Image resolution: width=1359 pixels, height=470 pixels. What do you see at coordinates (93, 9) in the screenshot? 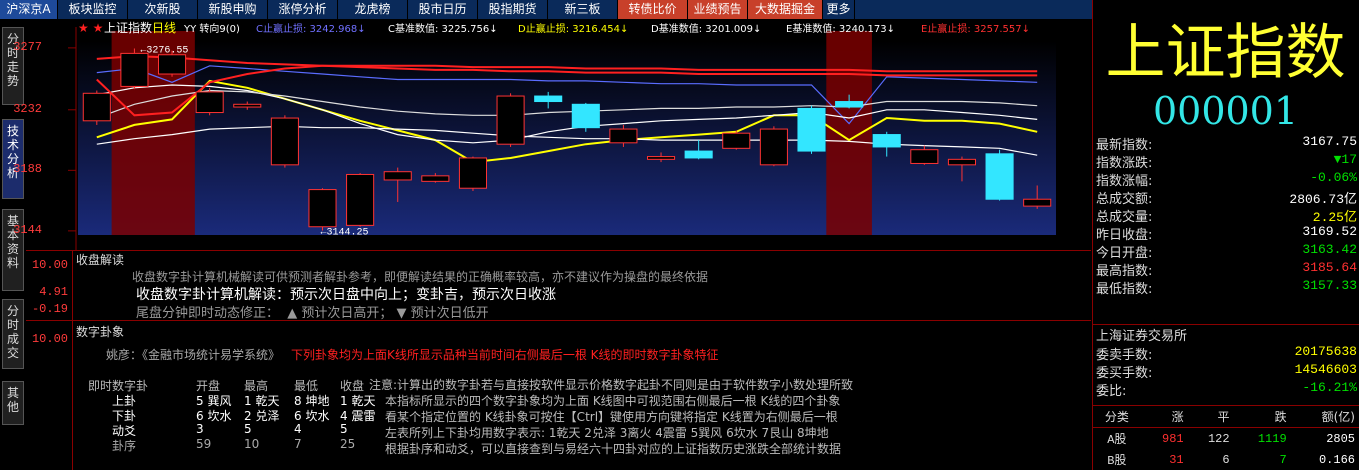
I see `tab-1: 板块监控` at bounding box center [93, 9].